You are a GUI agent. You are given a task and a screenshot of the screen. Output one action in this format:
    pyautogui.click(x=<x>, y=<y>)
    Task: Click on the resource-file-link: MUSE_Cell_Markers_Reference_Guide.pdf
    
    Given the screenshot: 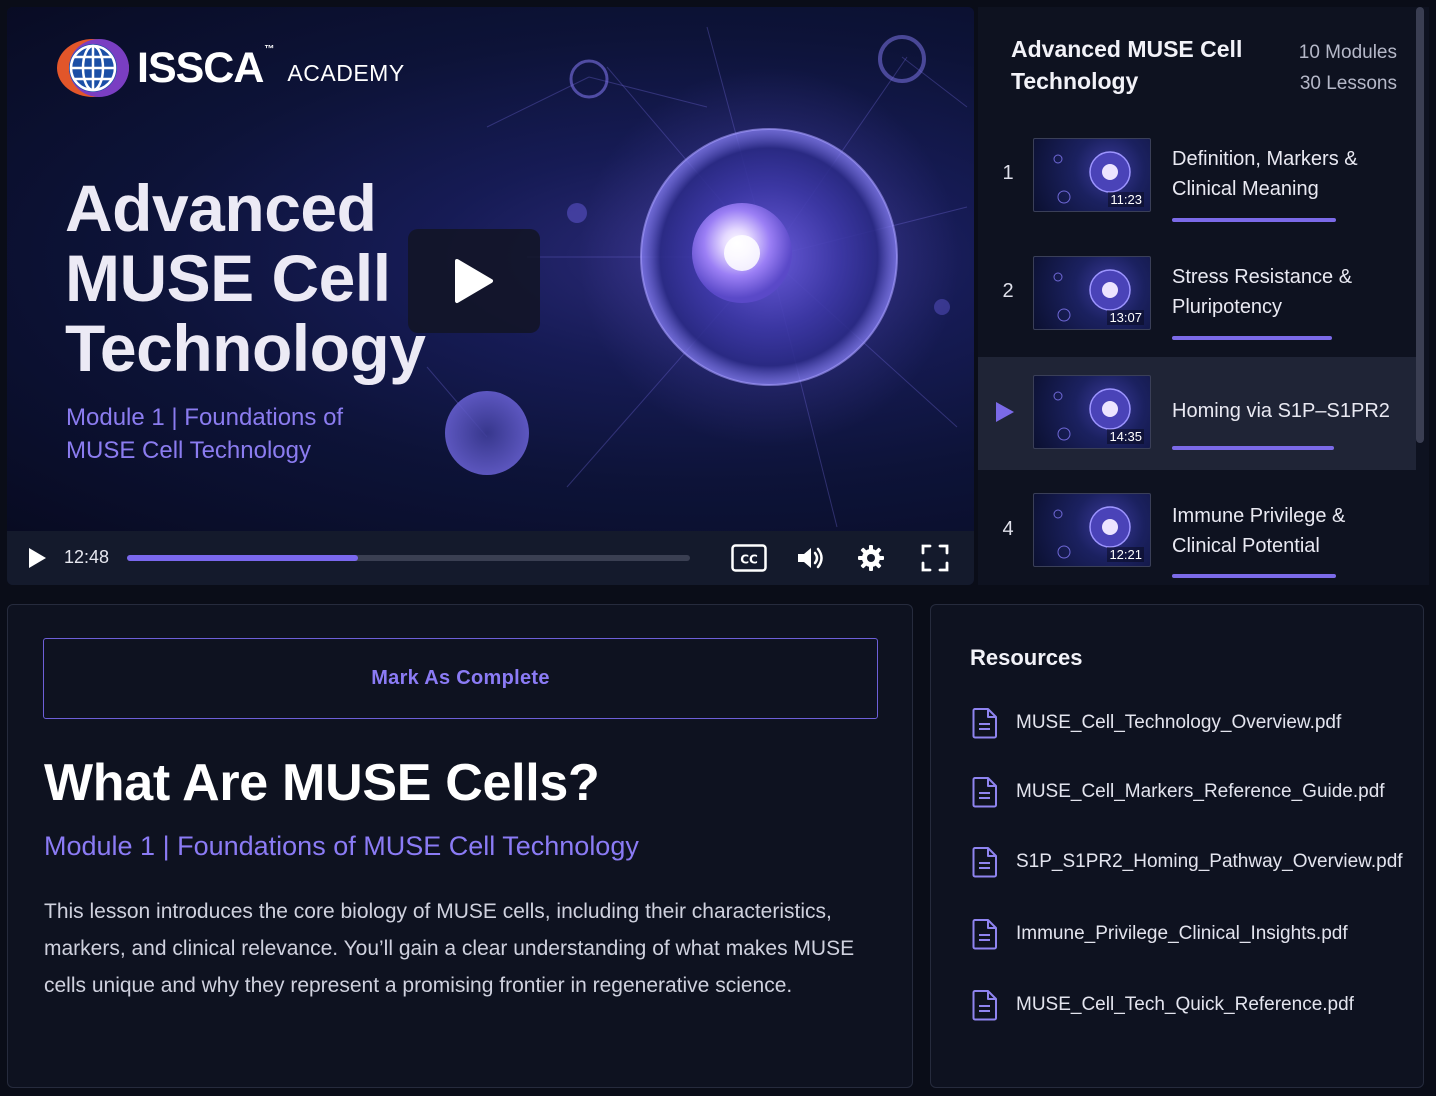 What is the action you would take?
    pyautogui.click(x=1191, y=792)
    